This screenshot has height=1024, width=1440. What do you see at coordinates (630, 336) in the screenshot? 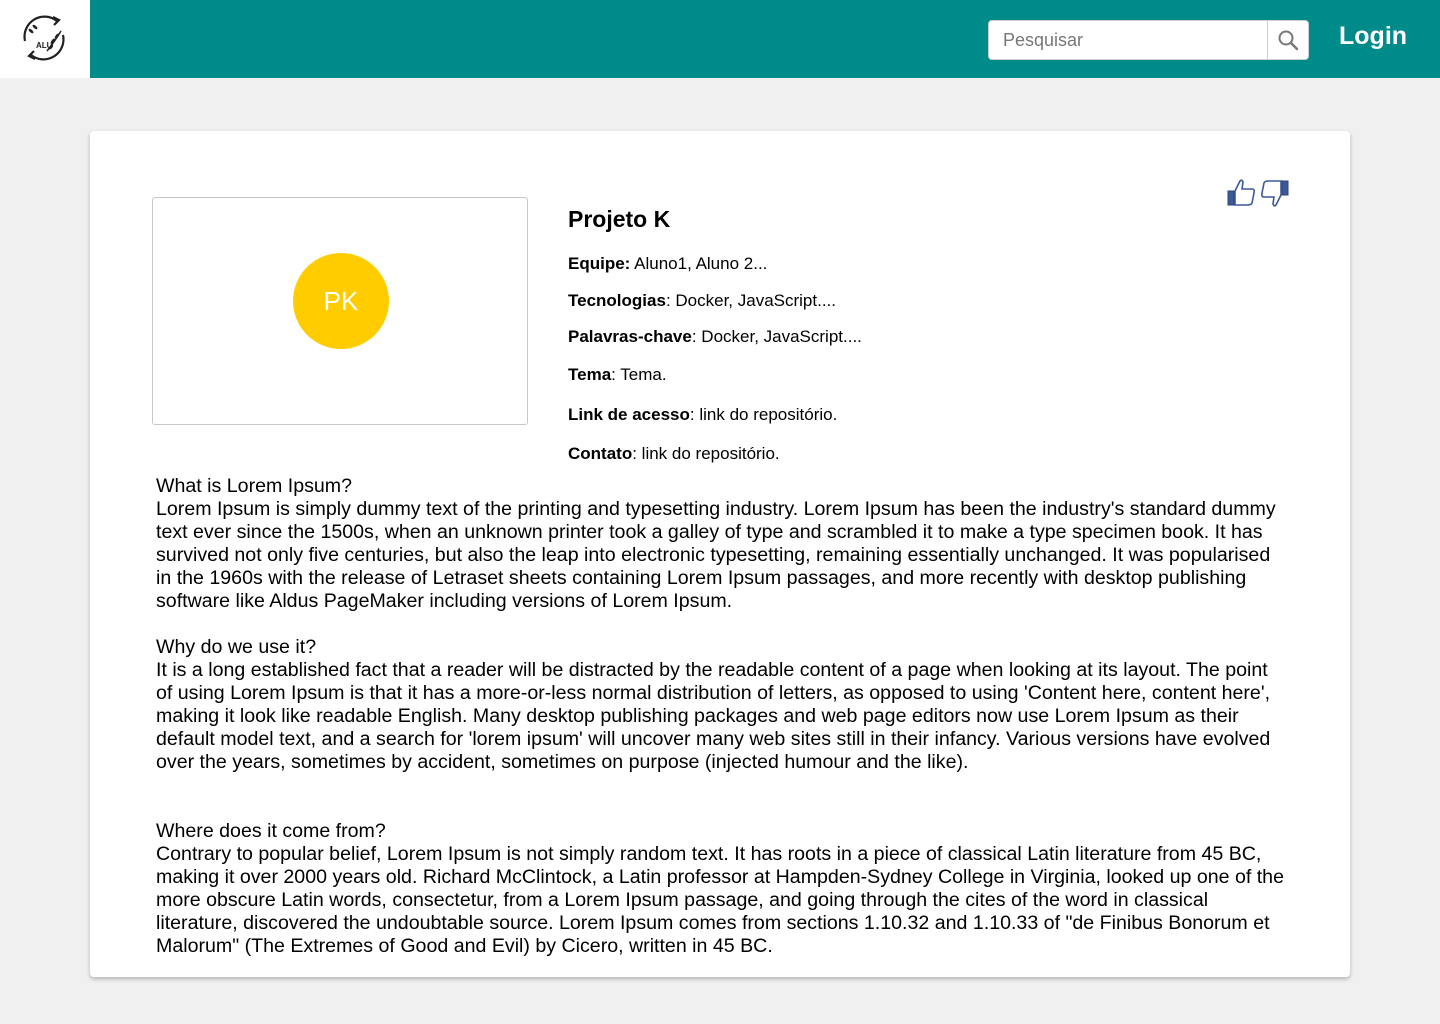
I see `field-label: Palavras-chave` at bounding box center [630, 336].